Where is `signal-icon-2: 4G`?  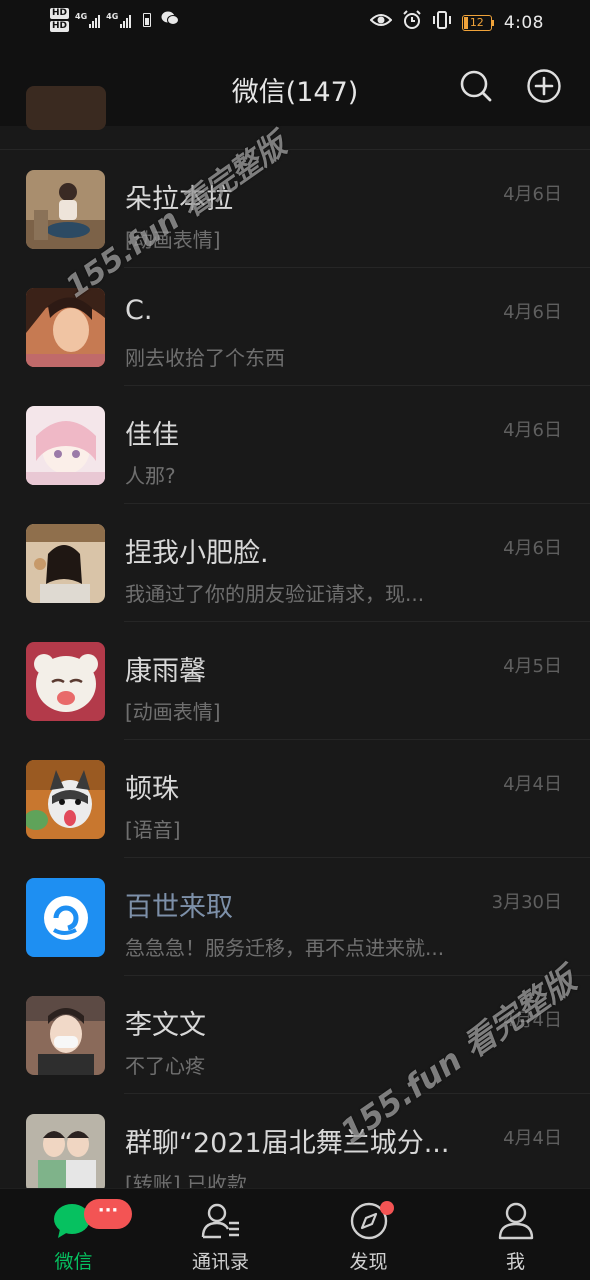 signal-icon-2: 4G is located at coordinates (119, 20).